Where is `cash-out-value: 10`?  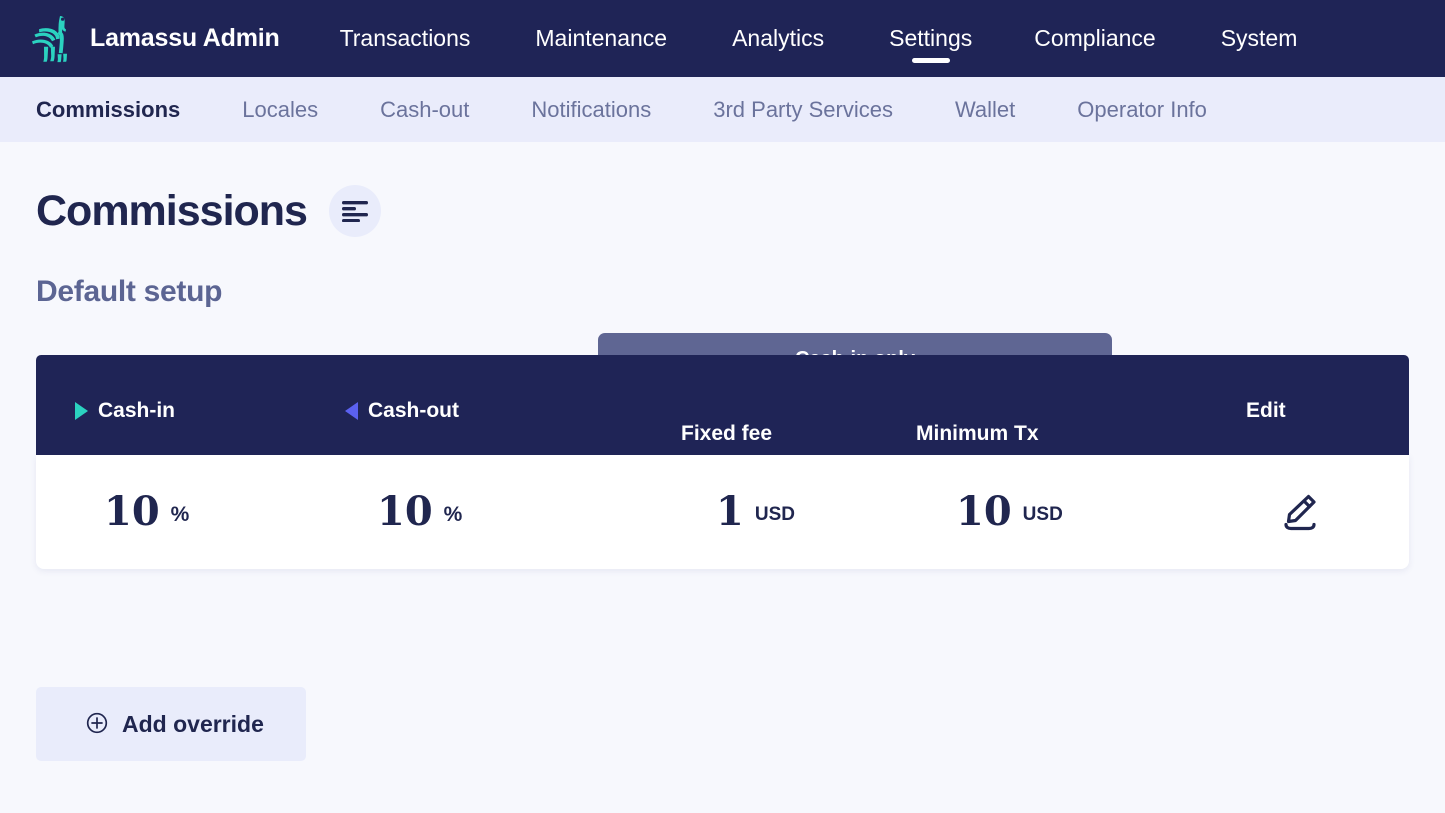 cash-out-value: 10 is located at coordinates (405, 511).